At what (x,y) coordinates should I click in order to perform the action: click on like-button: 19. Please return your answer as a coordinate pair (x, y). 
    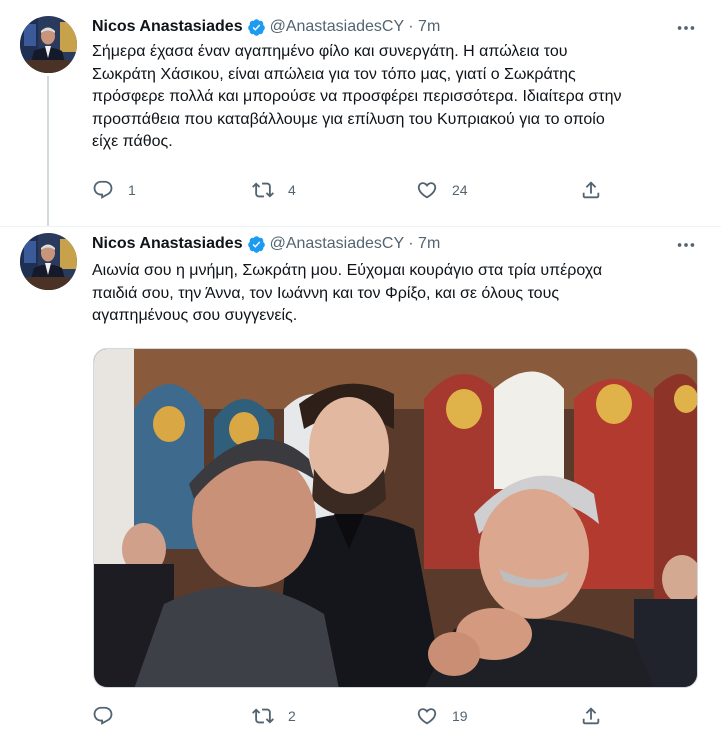
    Looking at the image, I should click on (442, 716).